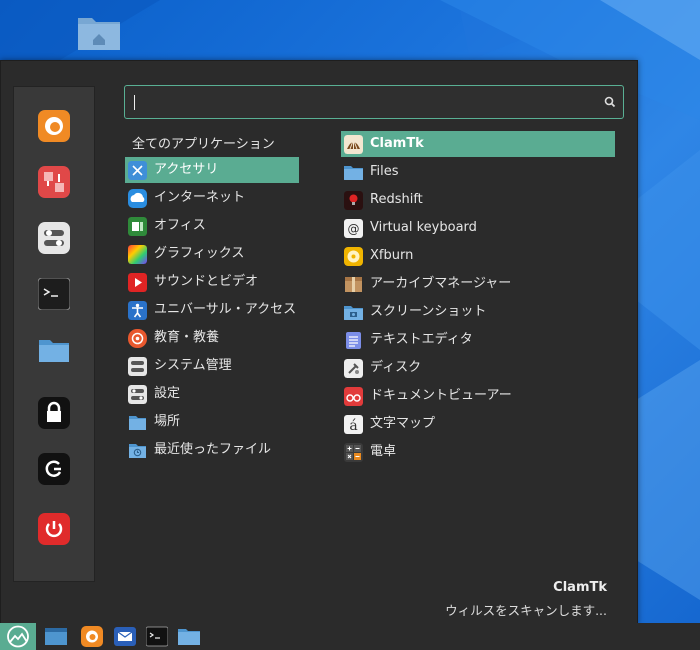 The image size is (700, 650). Describe the element at coordinates (478, 424) in the screenshot. I see `app-character-map: á 文字マップ` at that location.